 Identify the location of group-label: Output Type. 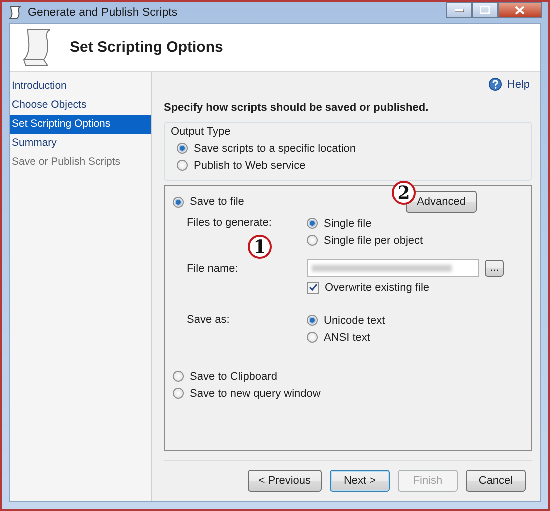
(201, 132).